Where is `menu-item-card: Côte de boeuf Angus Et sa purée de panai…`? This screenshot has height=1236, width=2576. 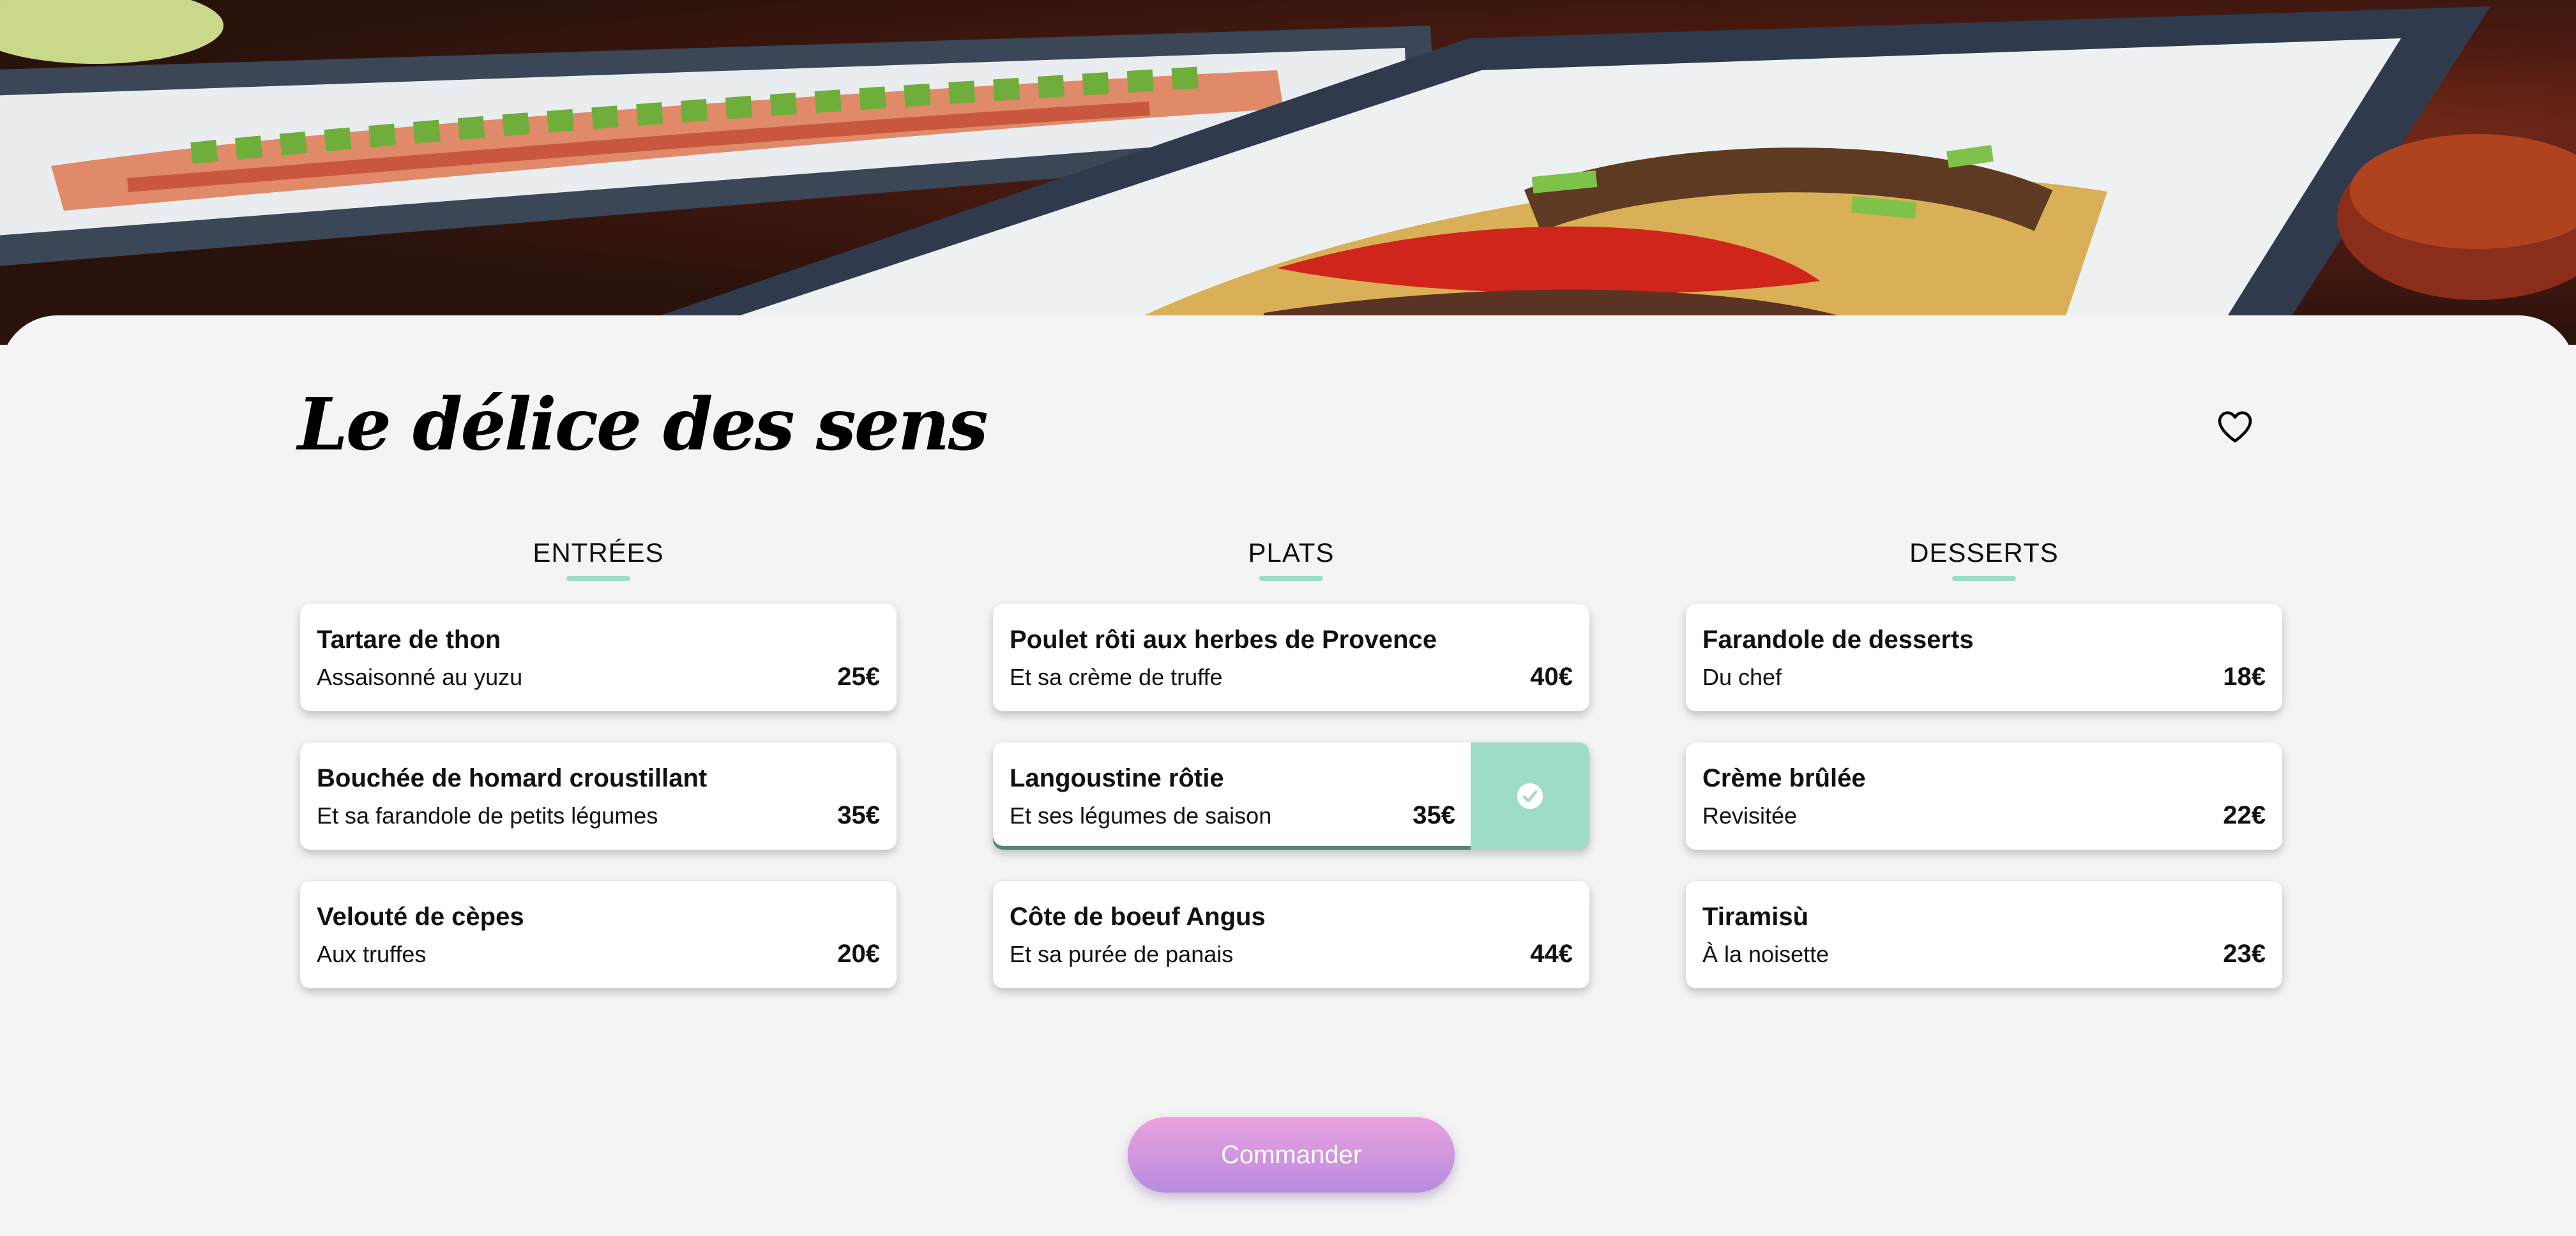
menu-item-card: Côte de boeuf Angus Et sa purée de panai… is located at coordinates (1291, 935).